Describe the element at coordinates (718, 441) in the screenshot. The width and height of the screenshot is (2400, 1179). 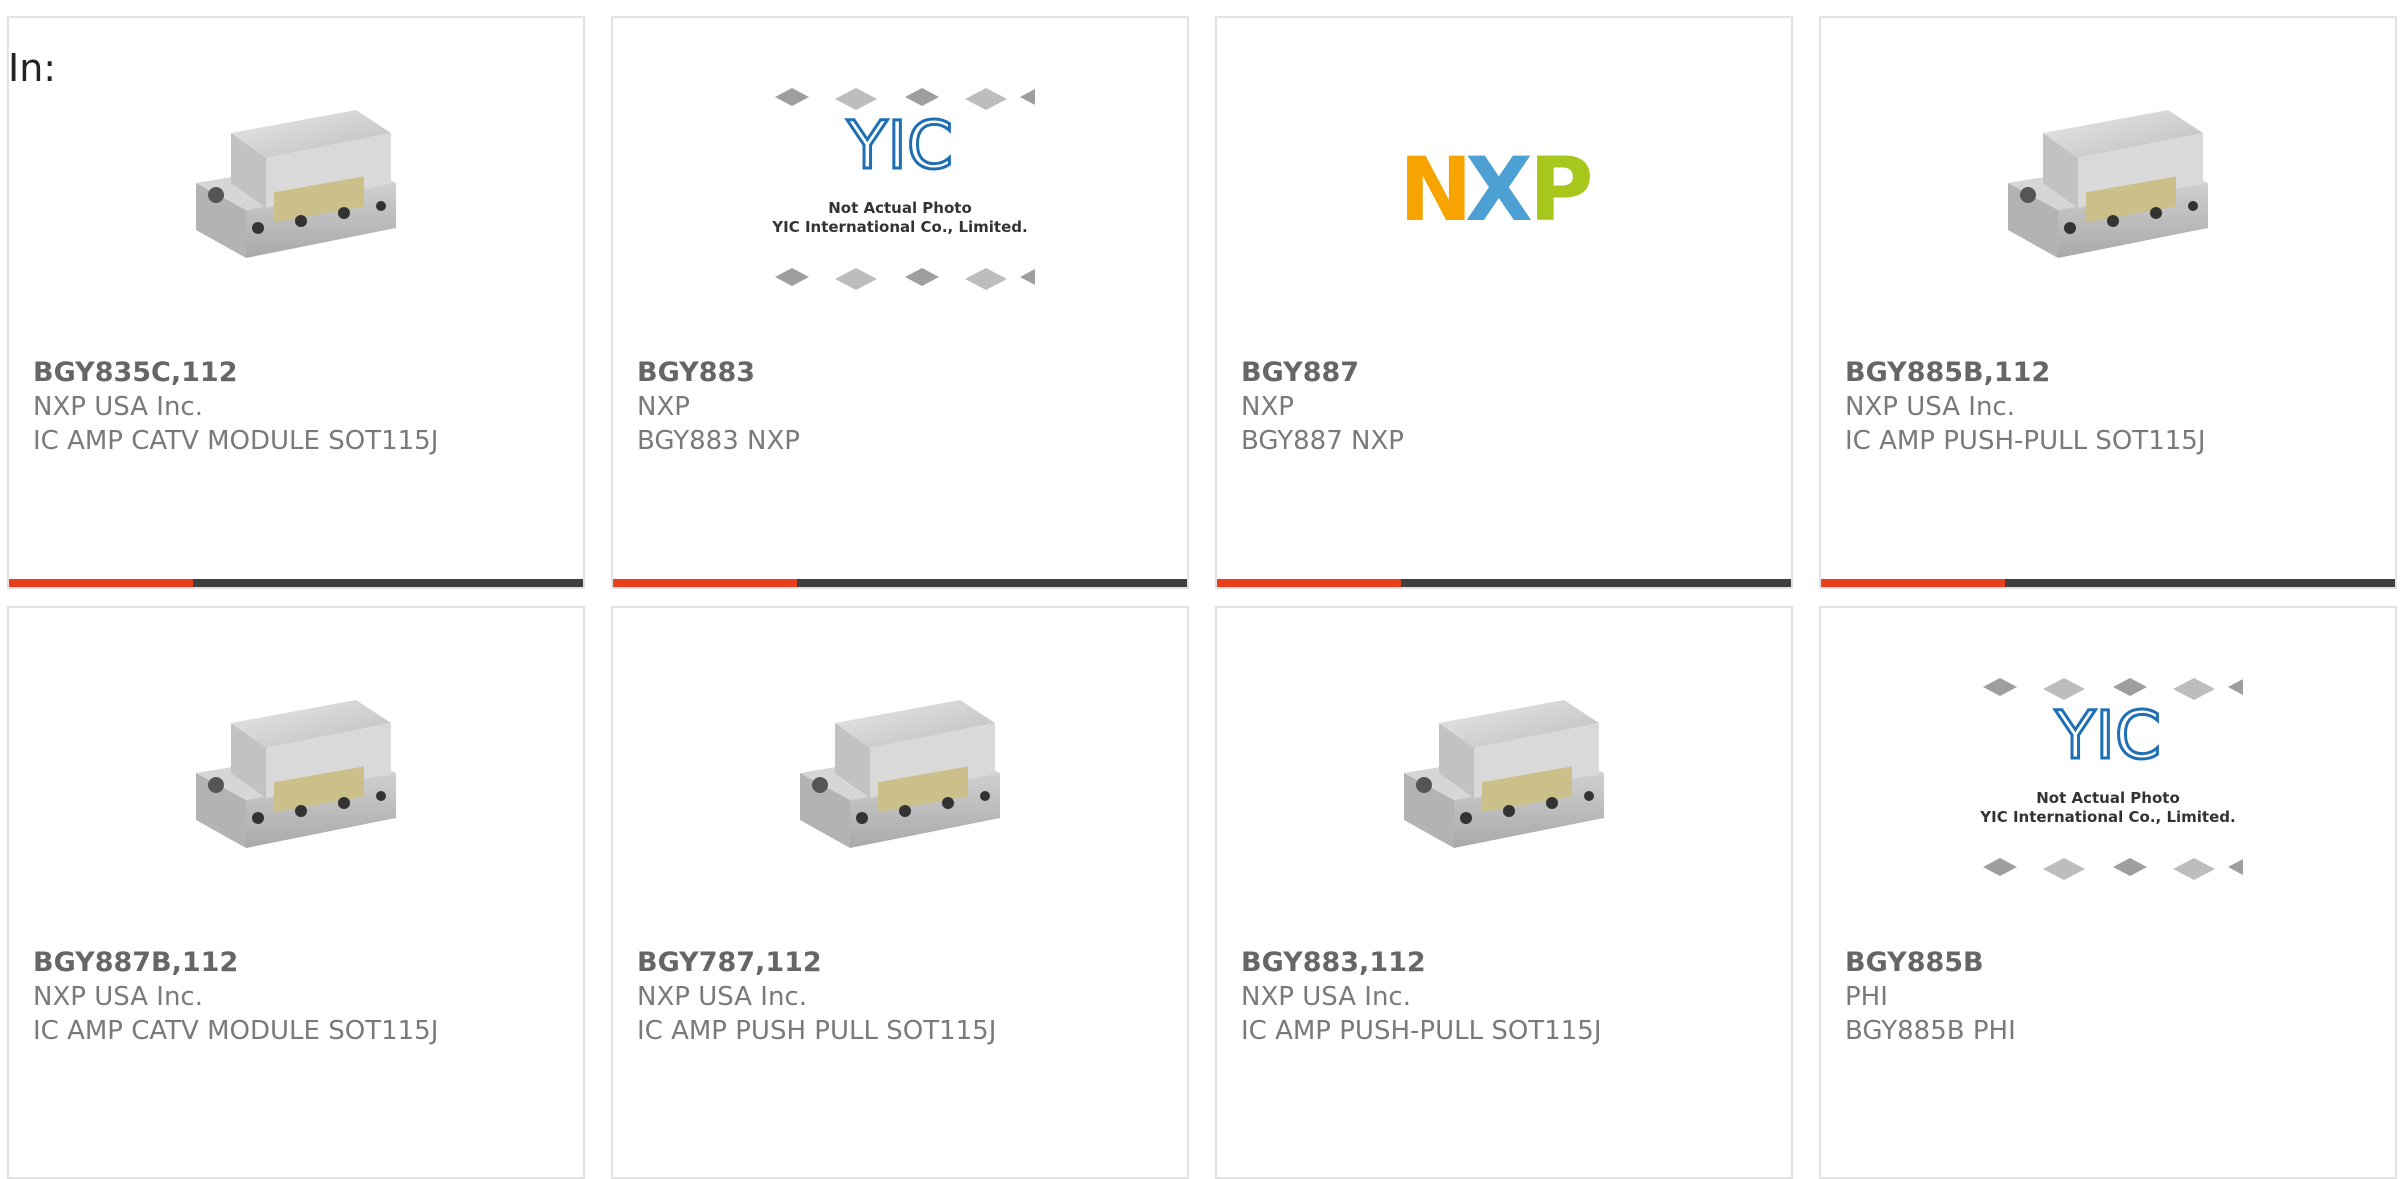
I see `product-description: BGY883 NXP` at that location.